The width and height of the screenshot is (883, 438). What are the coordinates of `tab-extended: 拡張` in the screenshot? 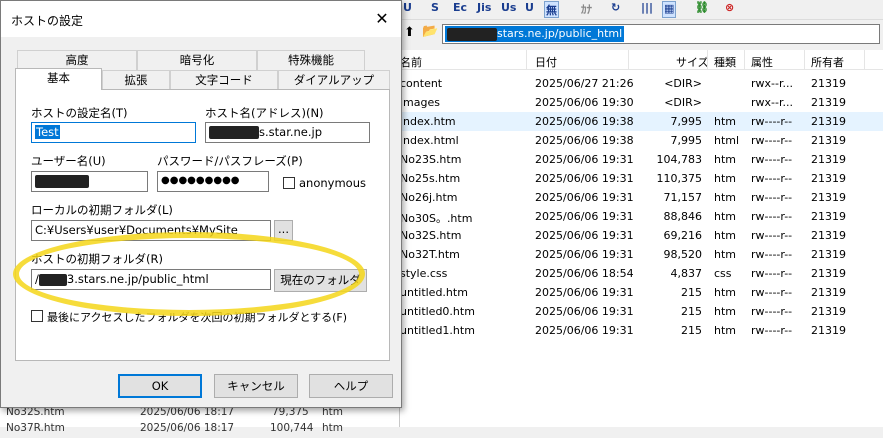 It's located at (136, 80).